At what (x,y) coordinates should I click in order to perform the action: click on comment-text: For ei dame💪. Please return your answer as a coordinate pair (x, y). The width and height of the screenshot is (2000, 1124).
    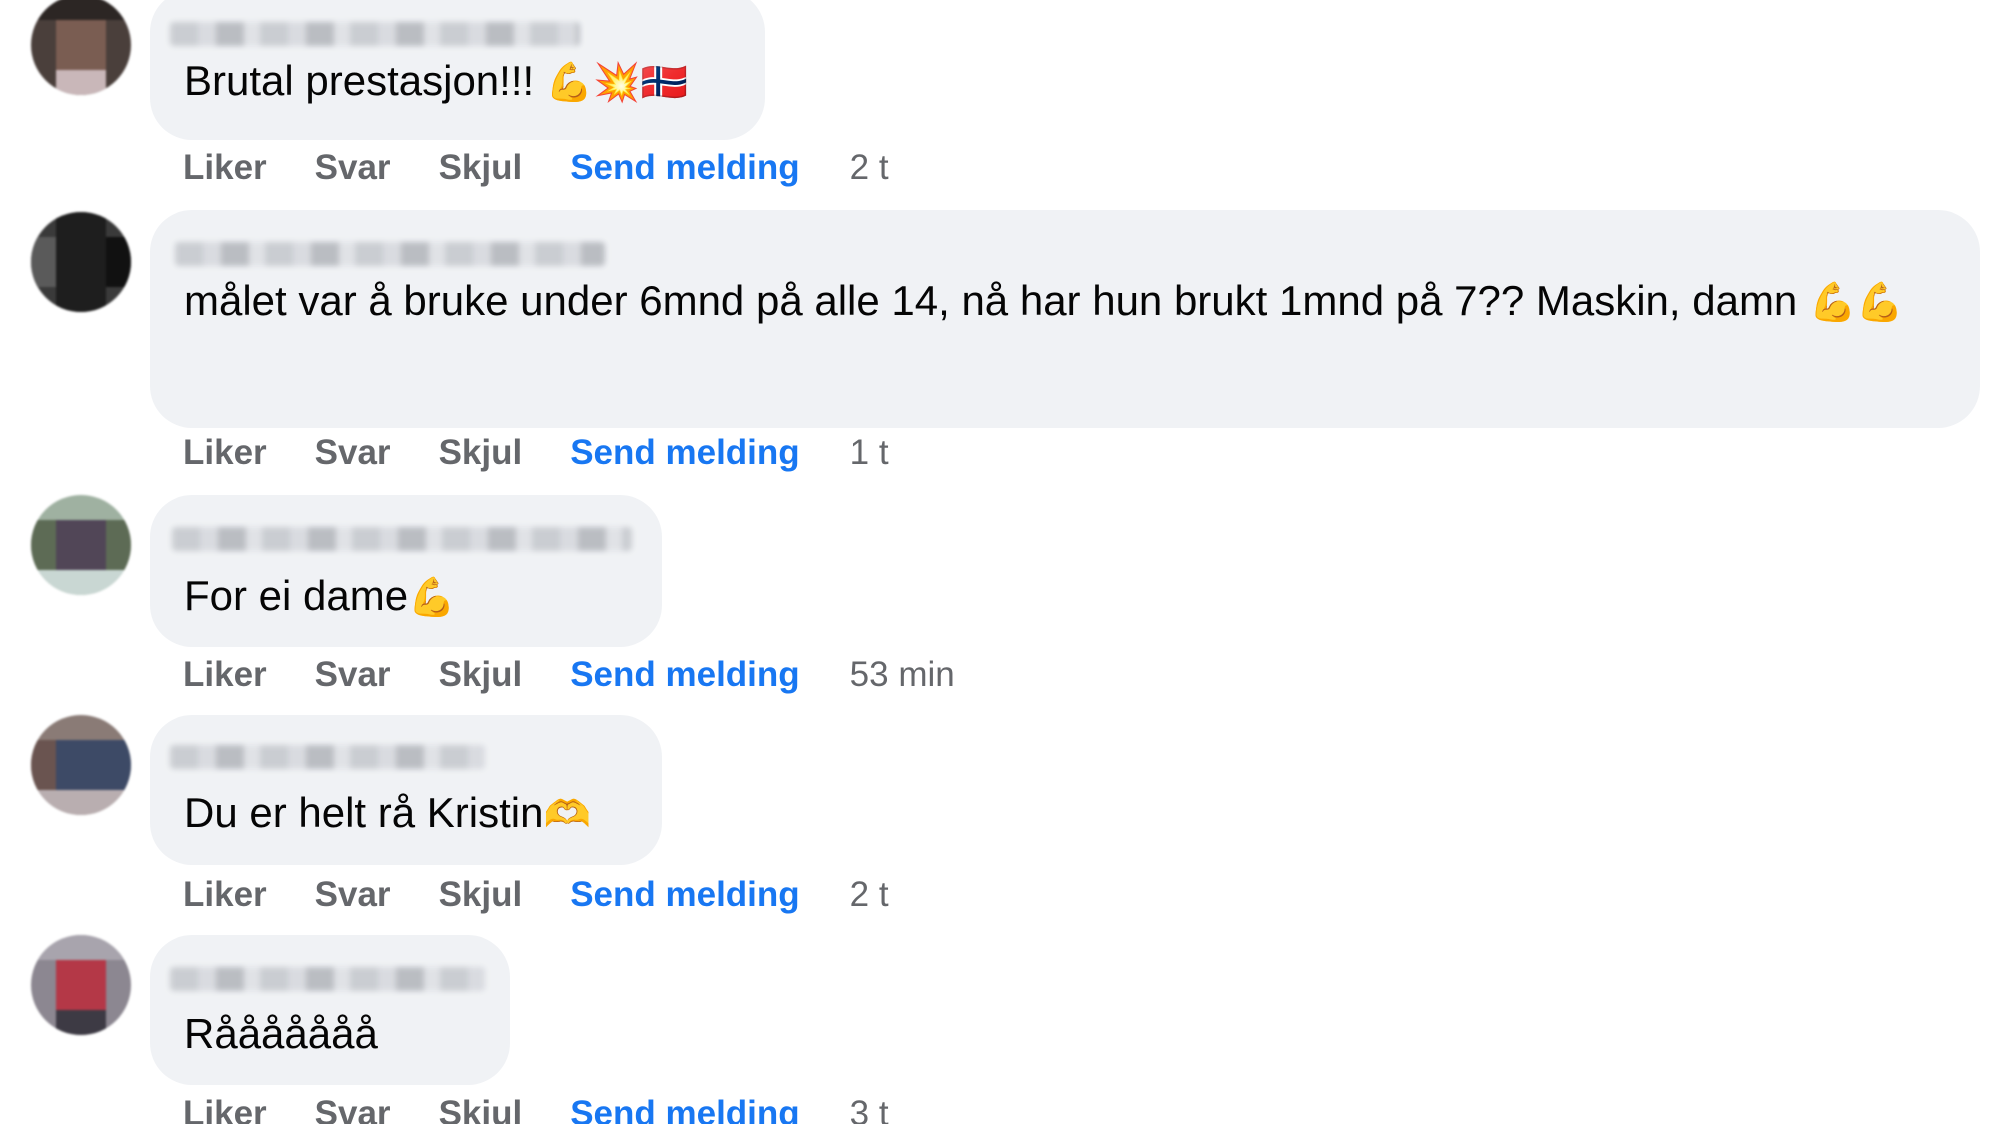
    Looking at the image, I should click on (319, 596).